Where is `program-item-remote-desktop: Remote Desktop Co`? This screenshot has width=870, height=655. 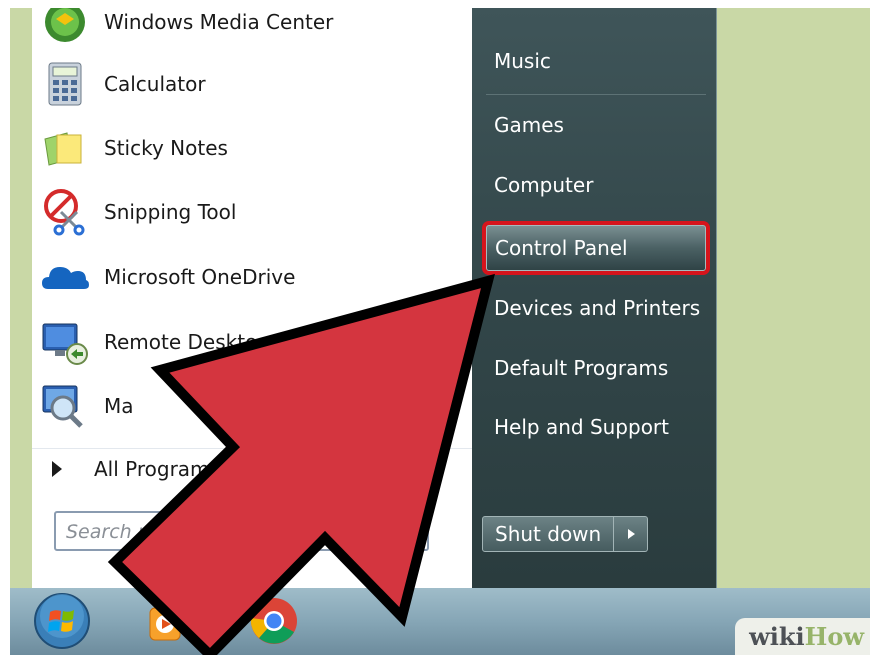
program-item-remote-desktop: Remote Desktop Co is located at coordinates (252, 342).